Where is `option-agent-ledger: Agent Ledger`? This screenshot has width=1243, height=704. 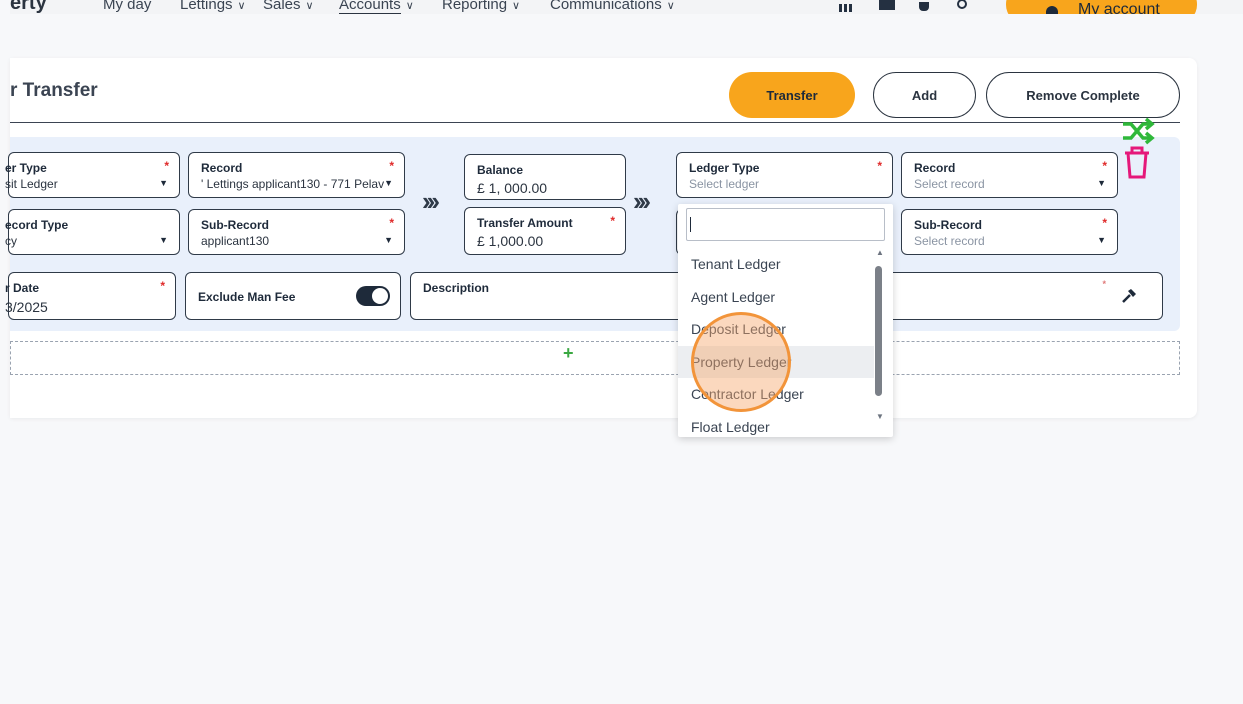 option-agent-ledger: Agent Ledger is located at coordinates (776, 297).